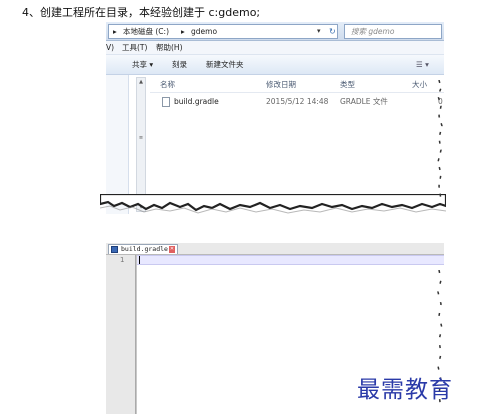  What do you see at coordinates (347, 85) in the screenshot?
I see `column-type: 类型` at bounding box center [347, 85].